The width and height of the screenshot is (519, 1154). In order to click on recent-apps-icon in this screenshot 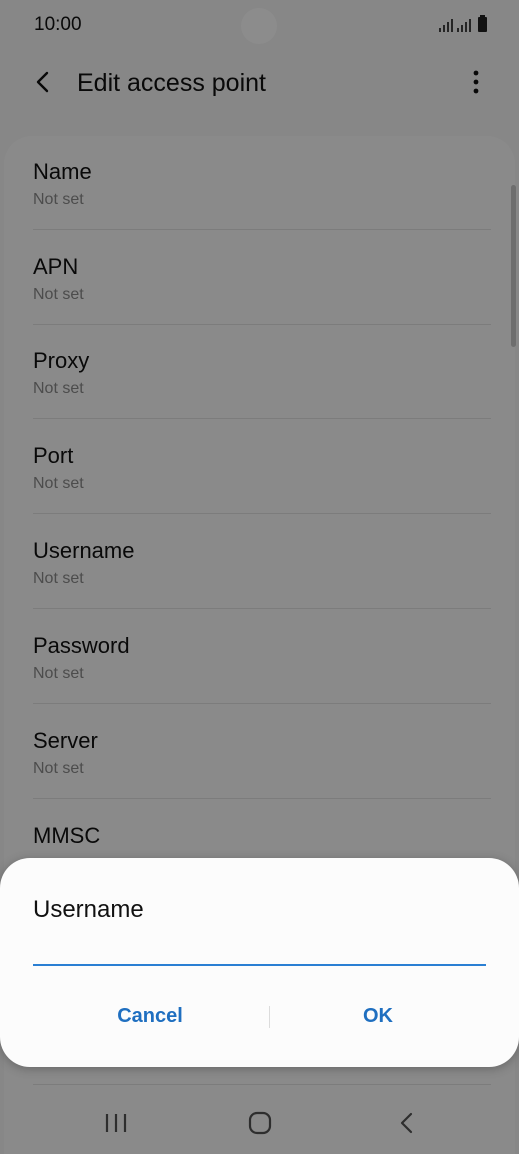, I will do `click(116, 1123)`.